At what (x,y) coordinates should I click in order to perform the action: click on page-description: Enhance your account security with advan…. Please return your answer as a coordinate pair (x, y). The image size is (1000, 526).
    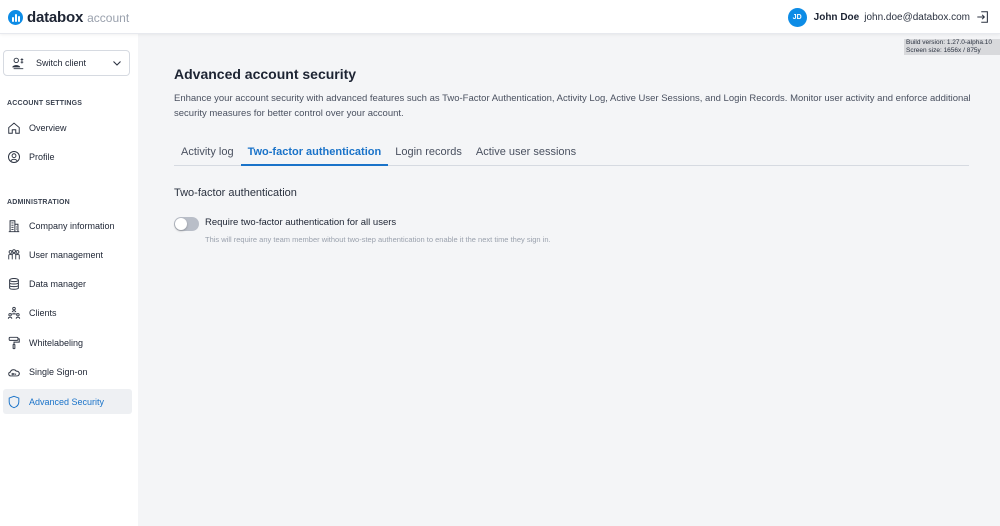
    Looking at the image, I should click on (572, 106).